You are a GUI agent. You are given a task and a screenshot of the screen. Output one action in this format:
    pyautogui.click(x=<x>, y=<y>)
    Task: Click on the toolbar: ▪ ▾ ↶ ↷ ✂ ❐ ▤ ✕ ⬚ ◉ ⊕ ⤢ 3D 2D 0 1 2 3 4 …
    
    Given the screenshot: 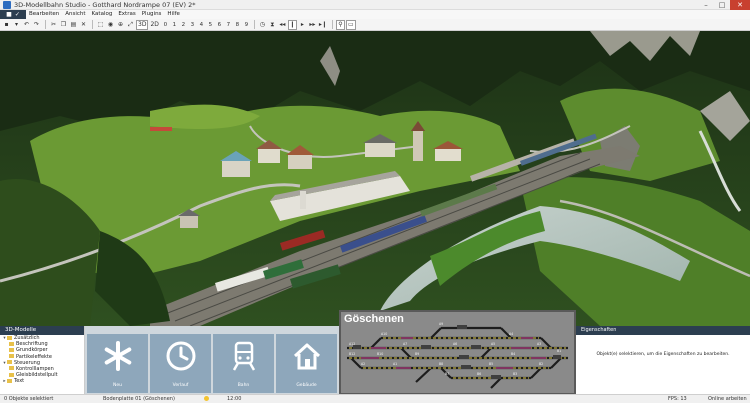 What is the action you would take?
    pyautogui.click(x=375, y=25)
    